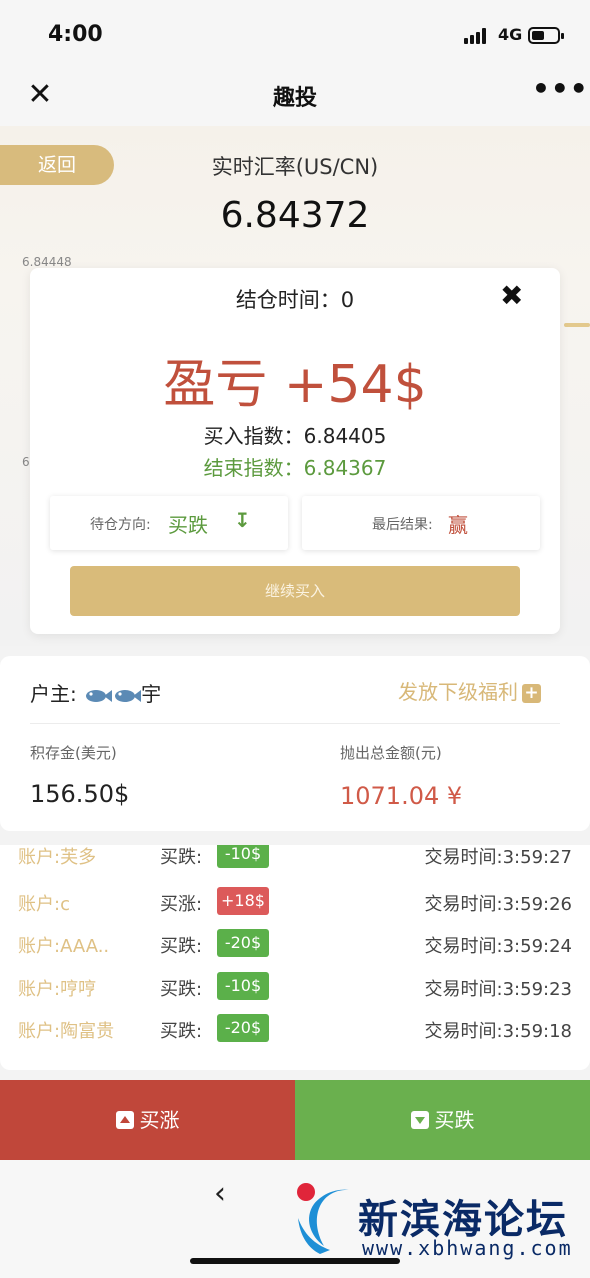 Image resolution: width=590 pixels, height=1278 pixels. Describe the element at coordinates (26, 462) in the screenshot. I see `chart-axis-label: 6` at that location.